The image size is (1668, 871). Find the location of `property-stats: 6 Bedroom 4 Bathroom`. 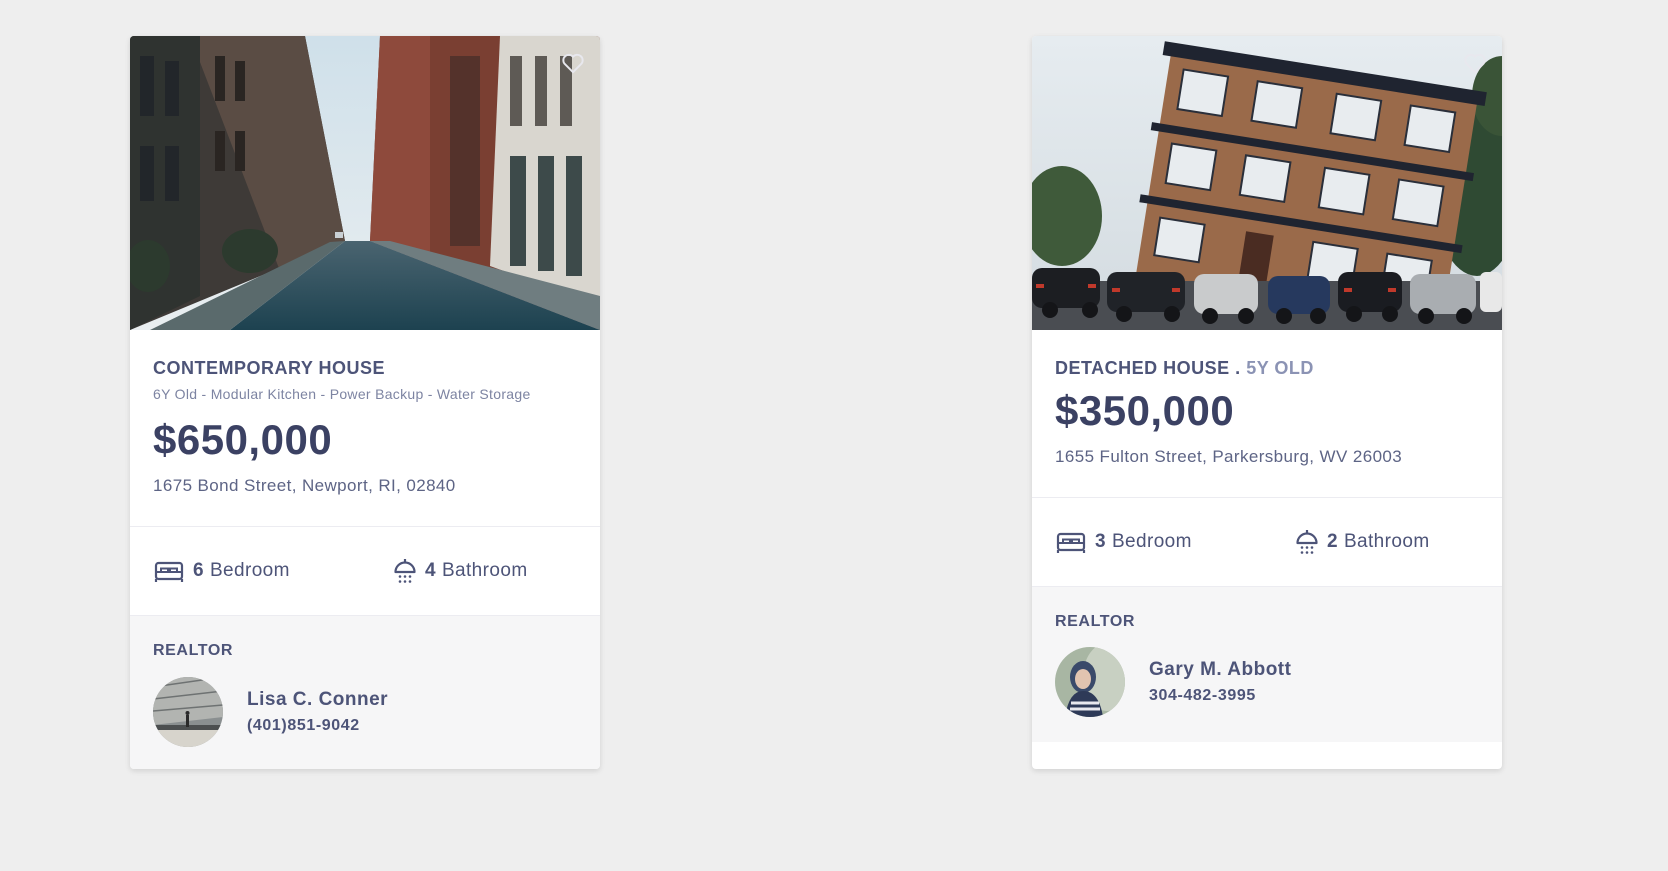

property-stats: 6 Bedroom 4 Bathroom is located at coordinates (365, 571).